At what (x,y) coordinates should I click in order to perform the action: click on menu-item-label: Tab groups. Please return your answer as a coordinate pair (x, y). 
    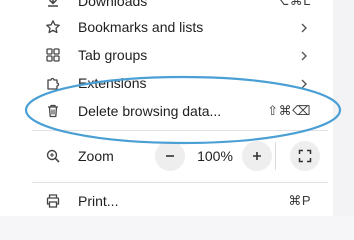
    Looking at the image, I should click on (113, 55).